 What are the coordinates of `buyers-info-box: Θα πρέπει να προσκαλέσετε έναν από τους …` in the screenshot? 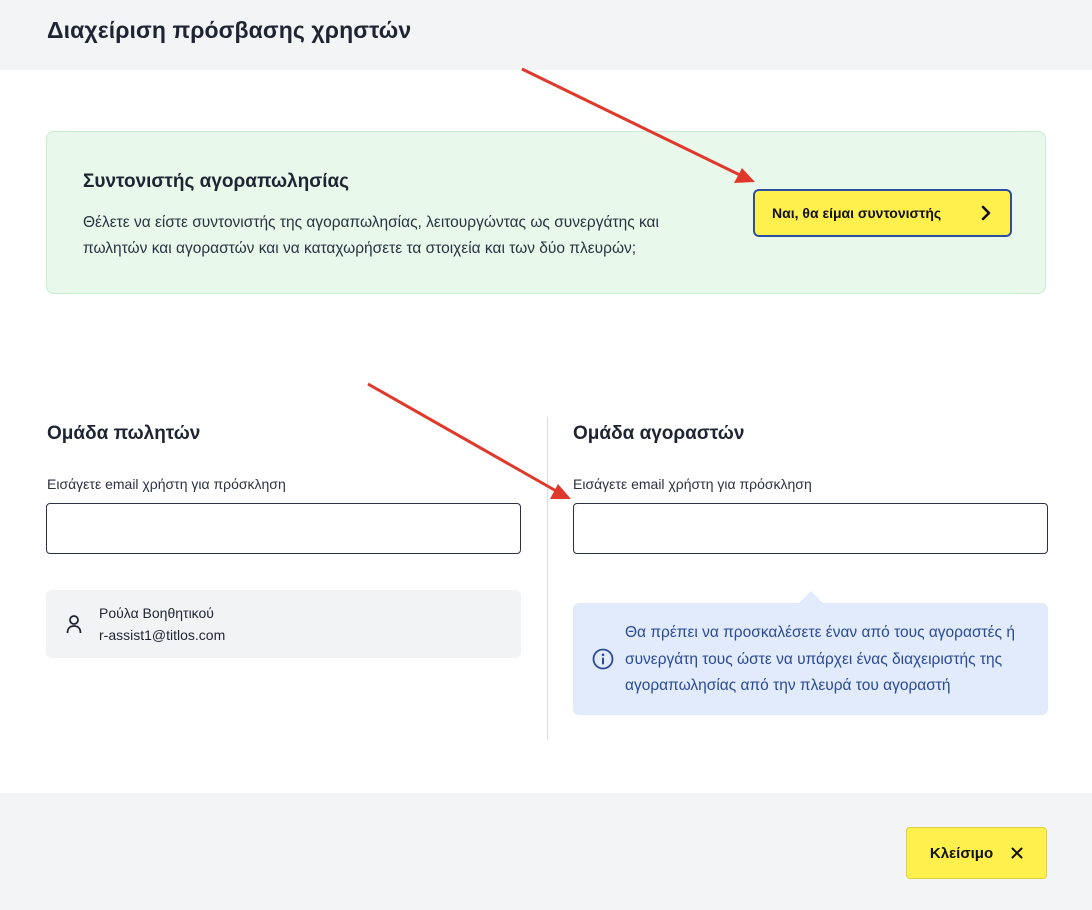 It's located at (810, 653).